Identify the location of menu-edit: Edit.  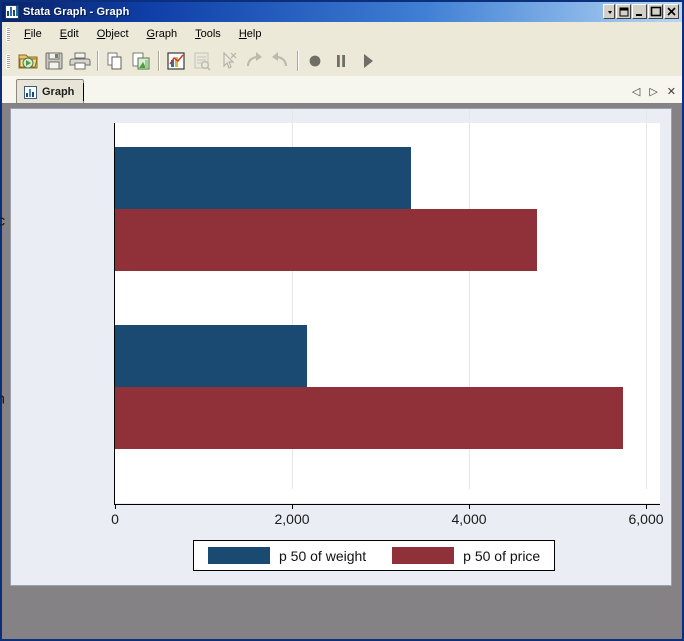
(69, 34).